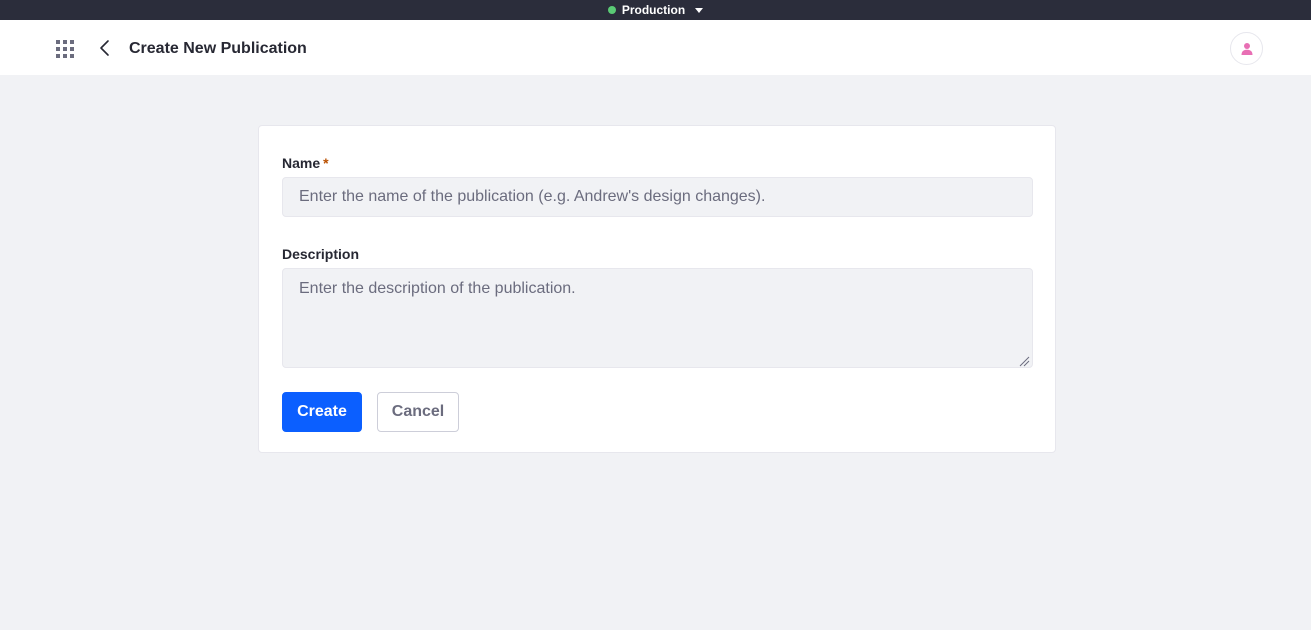  I want to click on environment-selector: Production, so click(655, 10).